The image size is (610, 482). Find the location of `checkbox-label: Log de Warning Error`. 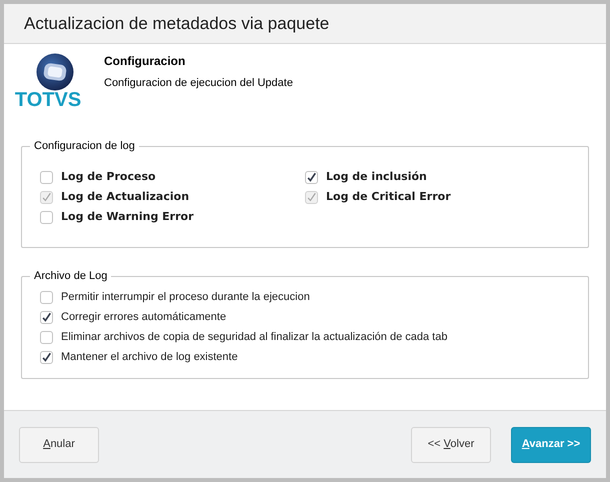

checkbox-label: Log de Warning Error is located at coordinates (127, 216).